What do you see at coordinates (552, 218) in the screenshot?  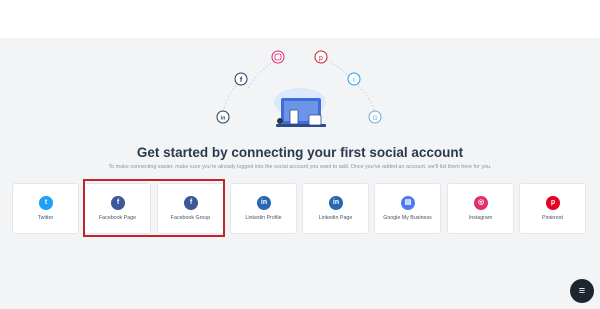 I see `card-label: Pinterest` at bounding box center [552, 218].